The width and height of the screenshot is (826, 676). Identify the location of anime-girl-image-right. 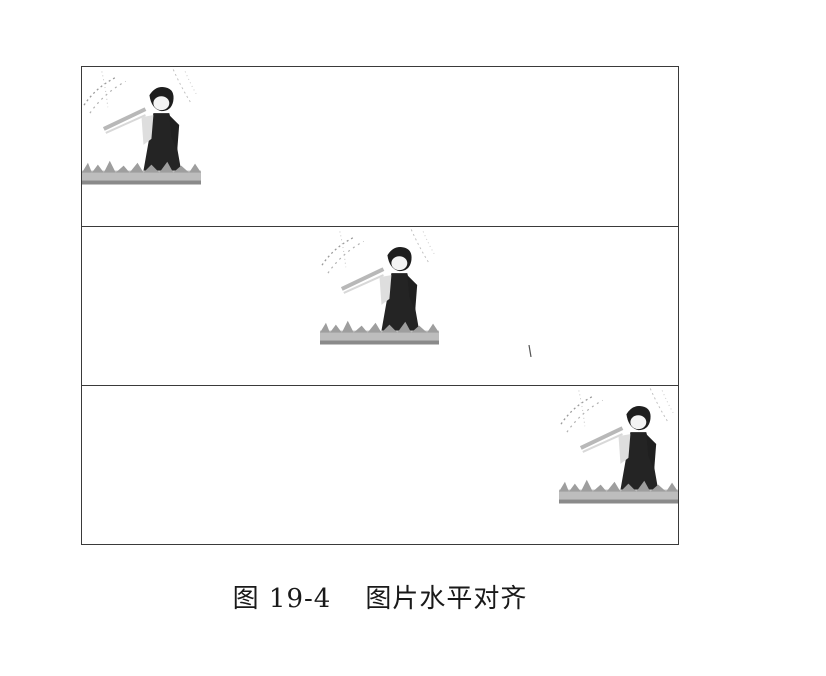
(618, 445).